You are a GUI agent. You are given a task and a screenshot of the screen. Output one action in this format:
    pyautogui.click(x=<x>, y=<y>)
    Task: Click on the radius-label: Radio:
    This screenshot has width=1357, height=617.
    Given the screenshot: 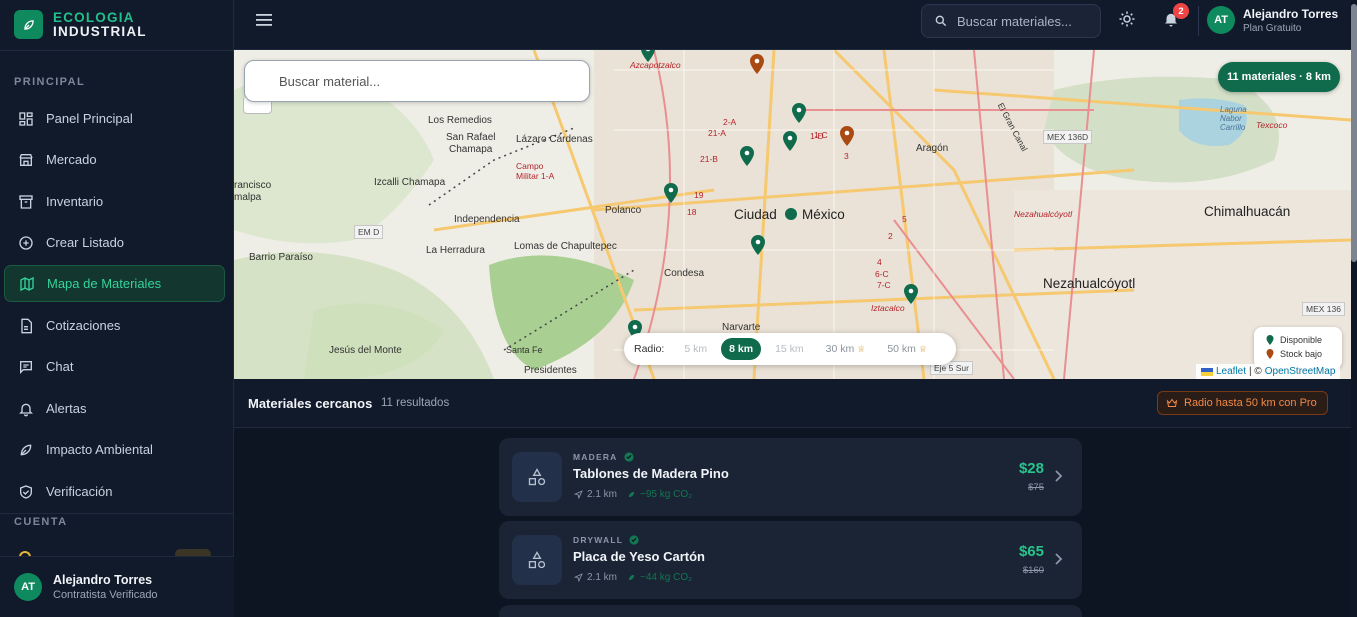 What is the action you would take?
    pyautogui.click(x=649, y=349)
    